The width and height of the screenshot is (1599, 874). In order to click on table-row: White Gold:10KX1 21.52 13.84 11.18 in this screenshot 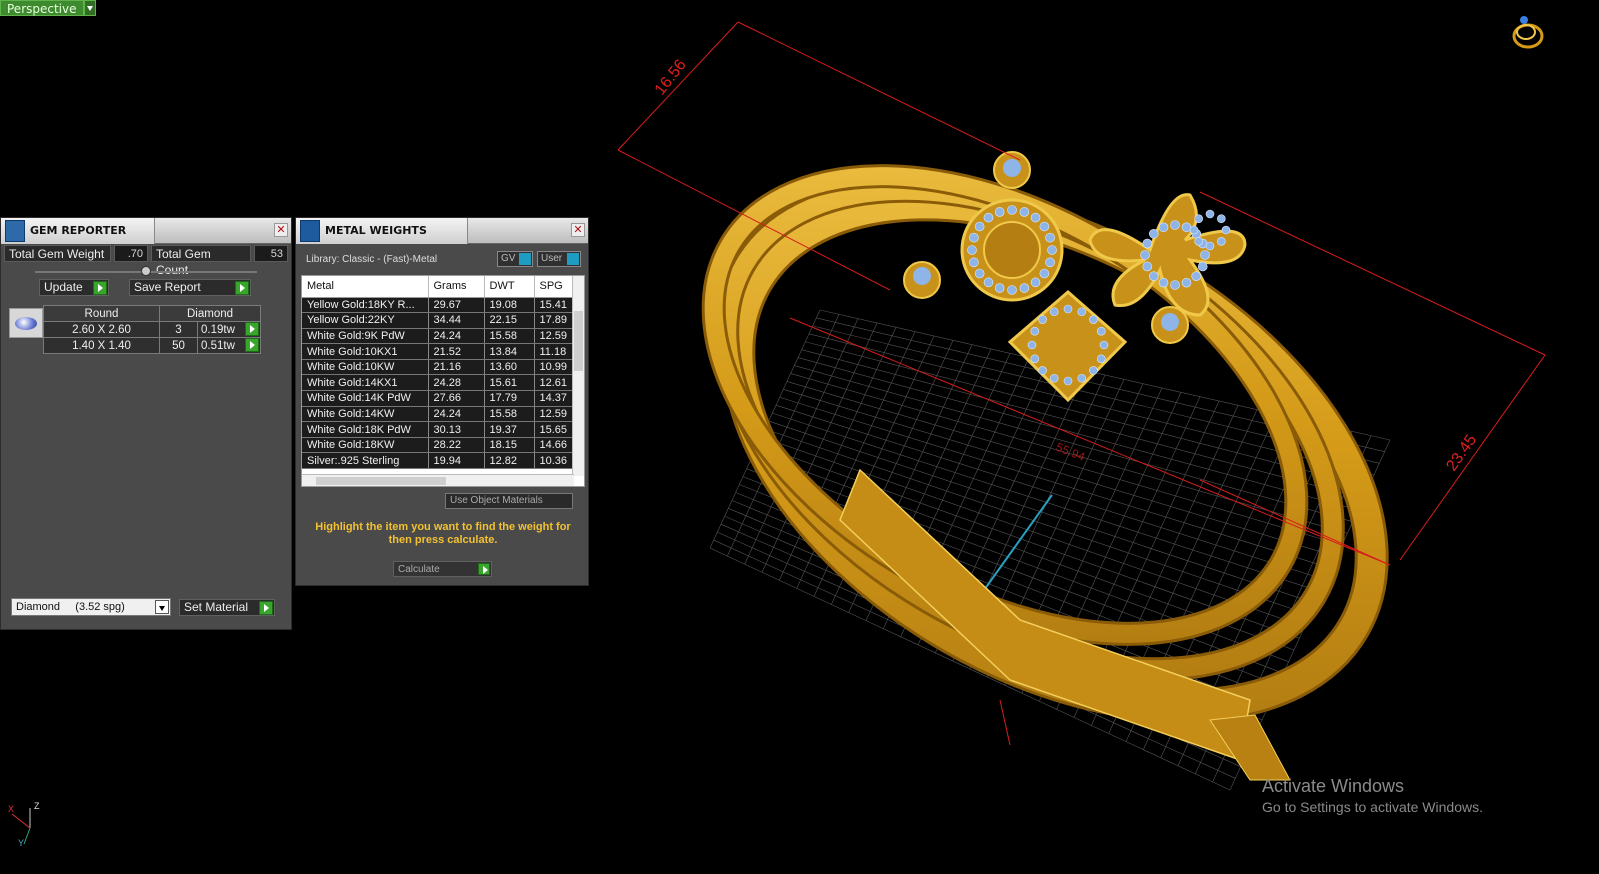, I will do `click(440, 351)`.